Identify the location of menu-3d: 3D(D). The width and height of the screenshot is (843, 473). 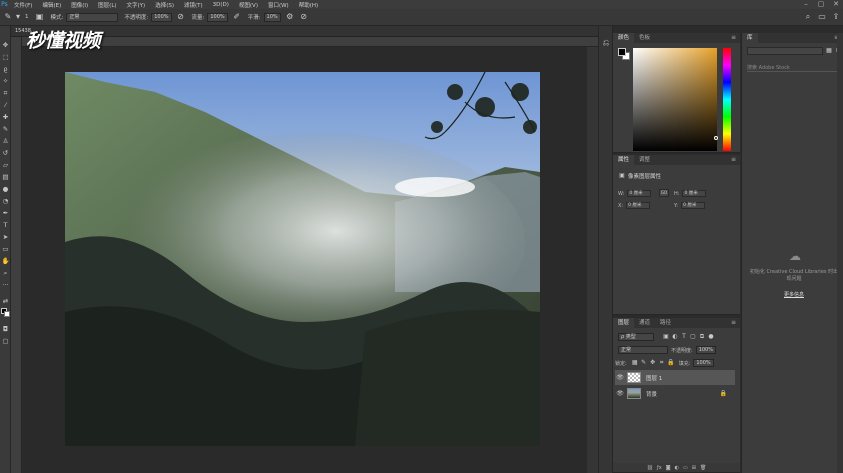
(221, 5).